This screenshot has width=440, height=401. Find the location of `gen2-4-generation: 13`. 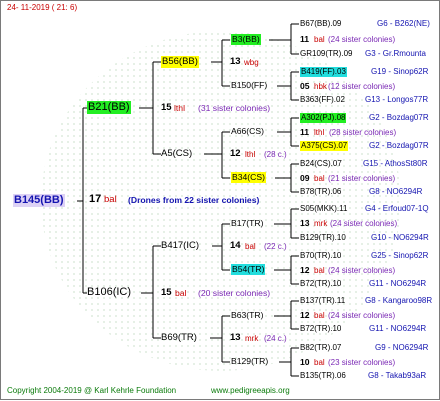

gen2-4-generation: 13 is located at coordinates (235, 337).